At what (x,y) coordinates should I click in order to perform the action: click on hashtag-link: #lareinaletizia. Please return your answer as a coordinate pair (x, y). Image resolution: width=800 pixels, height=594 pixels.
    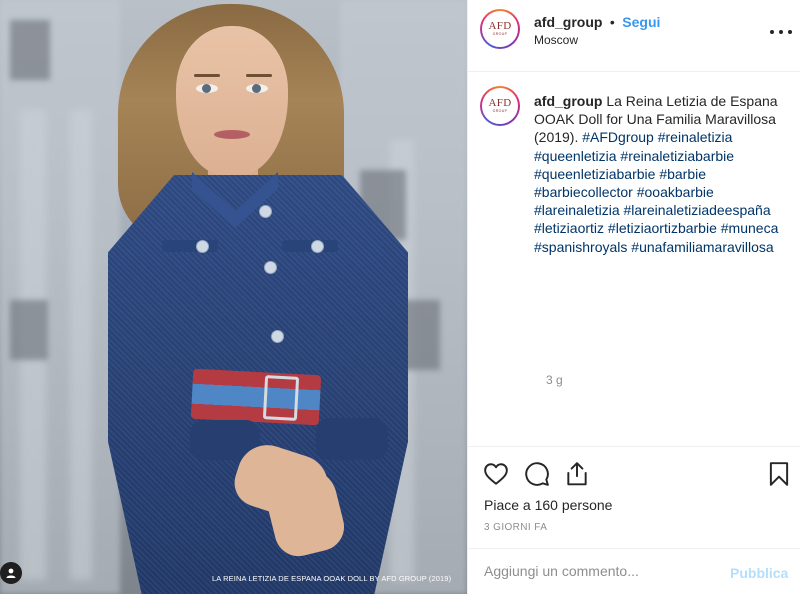
    Looking at the image, I should click on (577, 210).